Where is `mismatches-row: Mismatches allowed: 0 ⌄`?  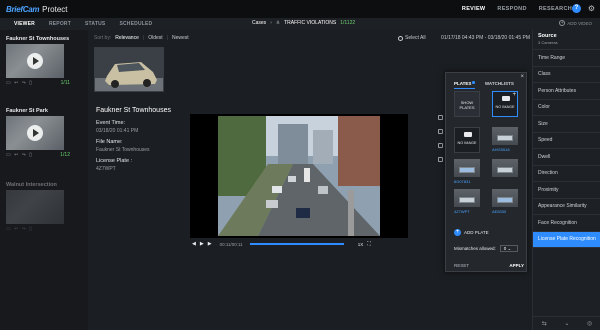 mismatches-row: Mismatches allowed: 0 ⌄ is located at coordinates (486, 248).